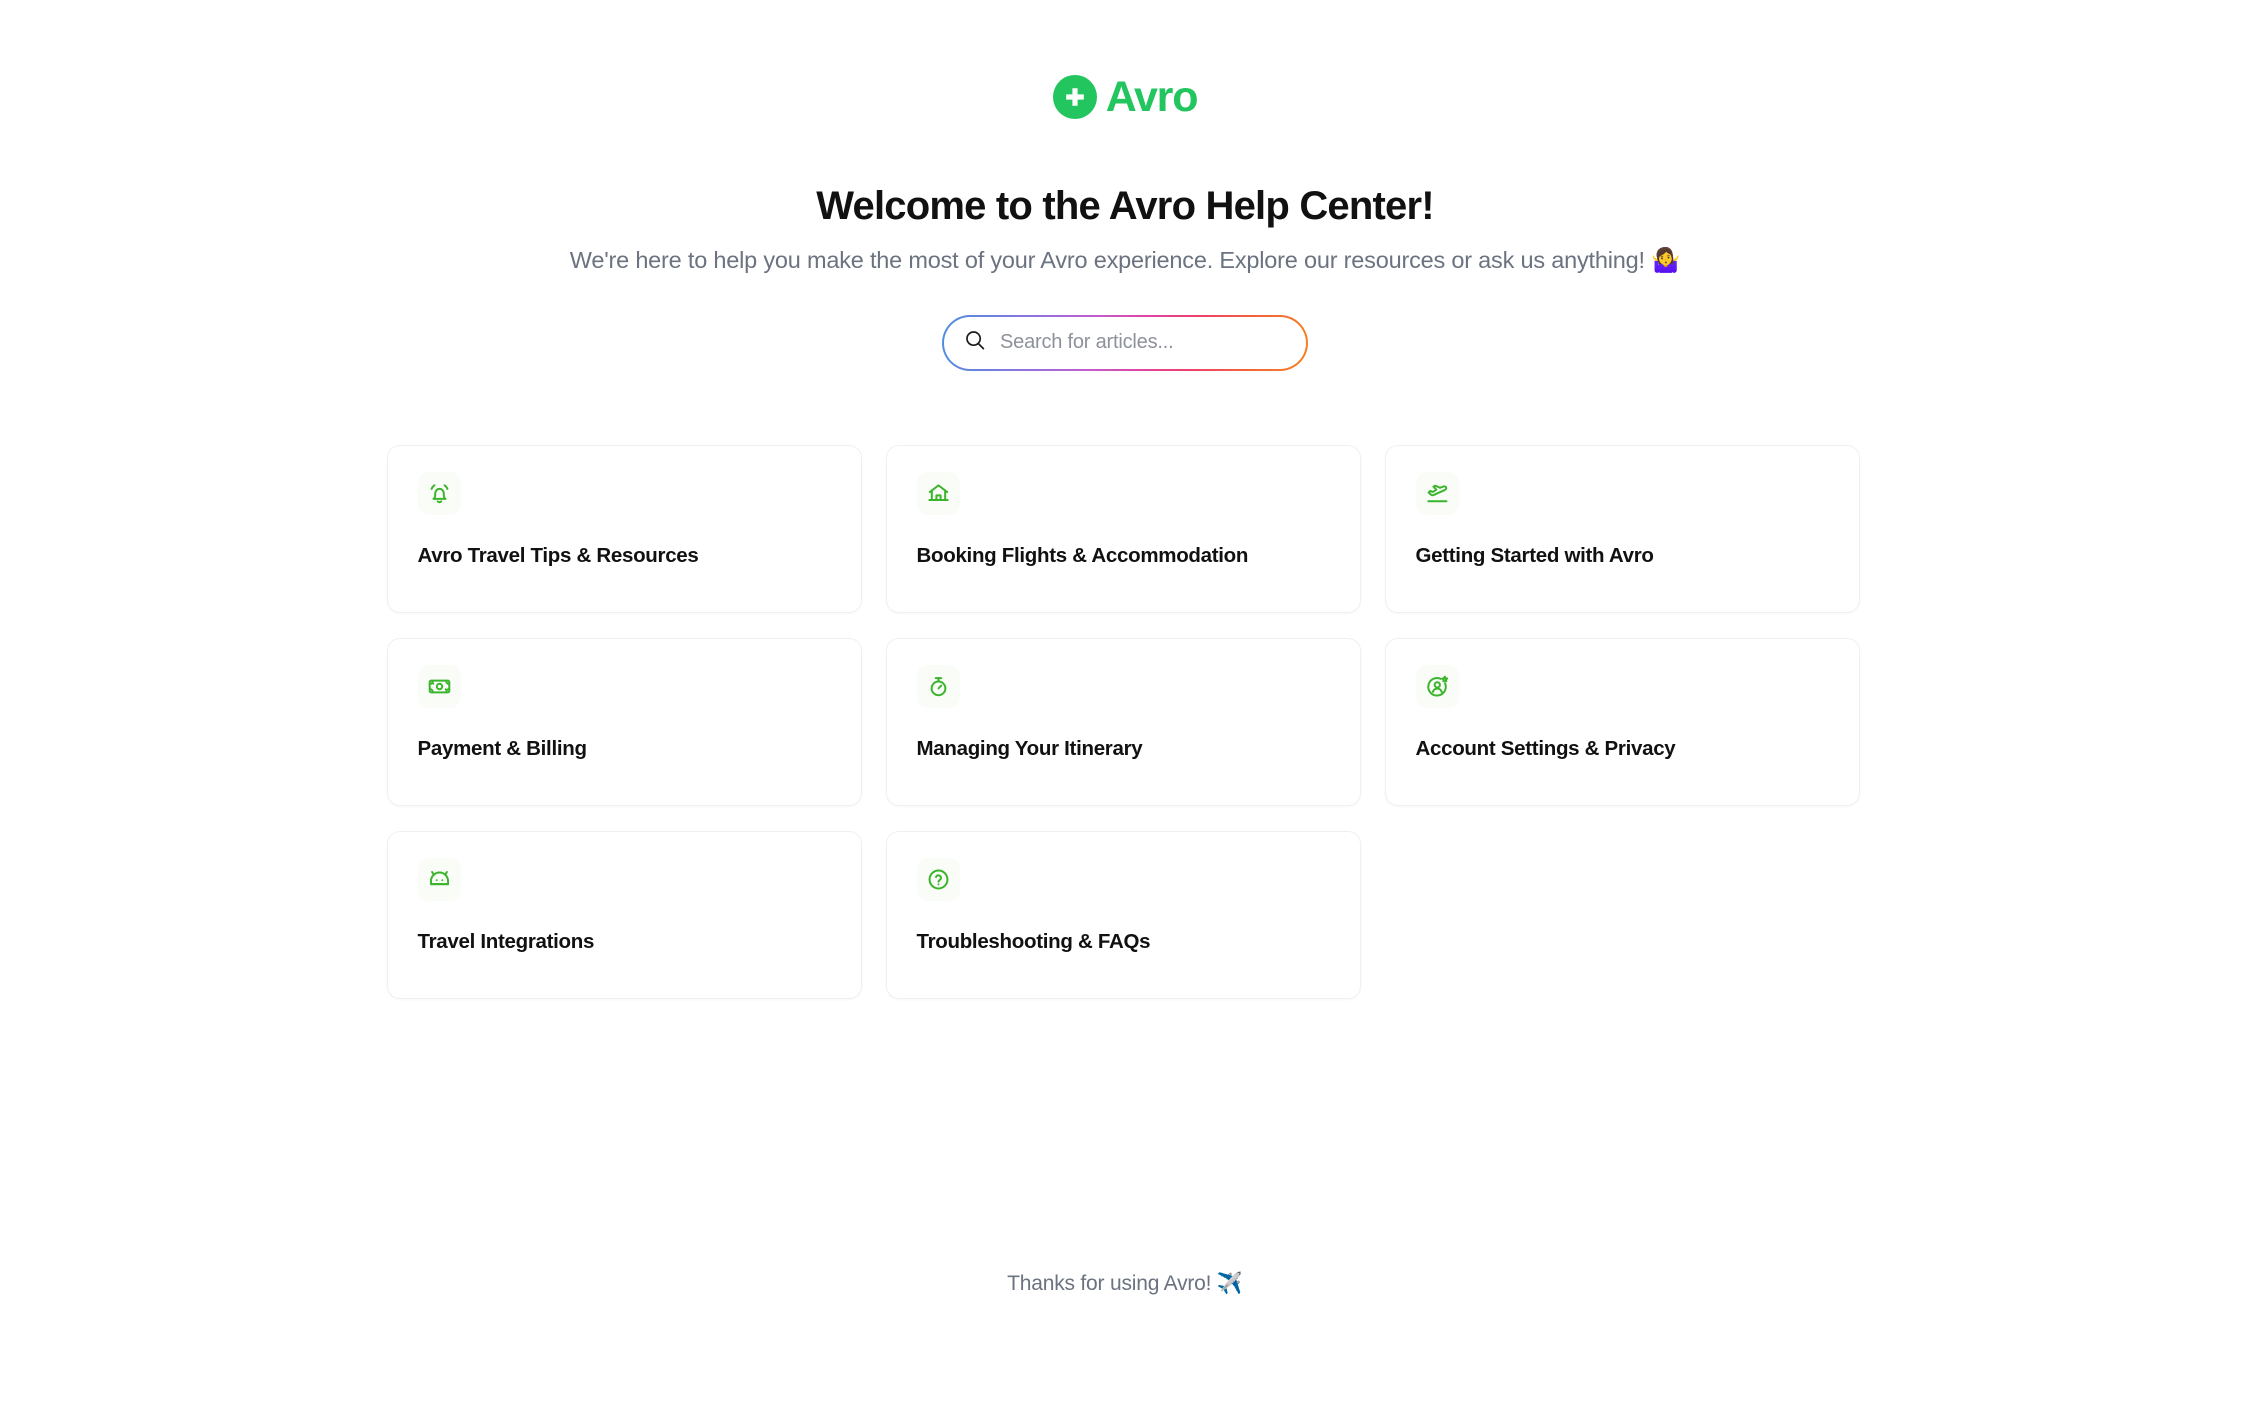  Describe the element at coordinates (1033, 941) in the screenshot. I see `category-card-title: Troubleshooting & FAQs` at that location.